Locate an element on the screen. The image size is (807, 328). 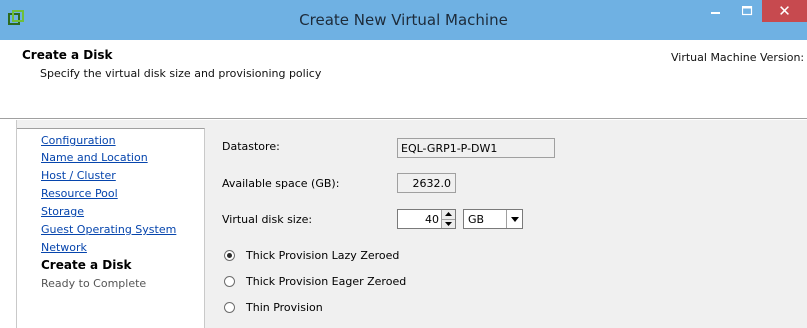
minimize-button is located at coordinates (716, 11).